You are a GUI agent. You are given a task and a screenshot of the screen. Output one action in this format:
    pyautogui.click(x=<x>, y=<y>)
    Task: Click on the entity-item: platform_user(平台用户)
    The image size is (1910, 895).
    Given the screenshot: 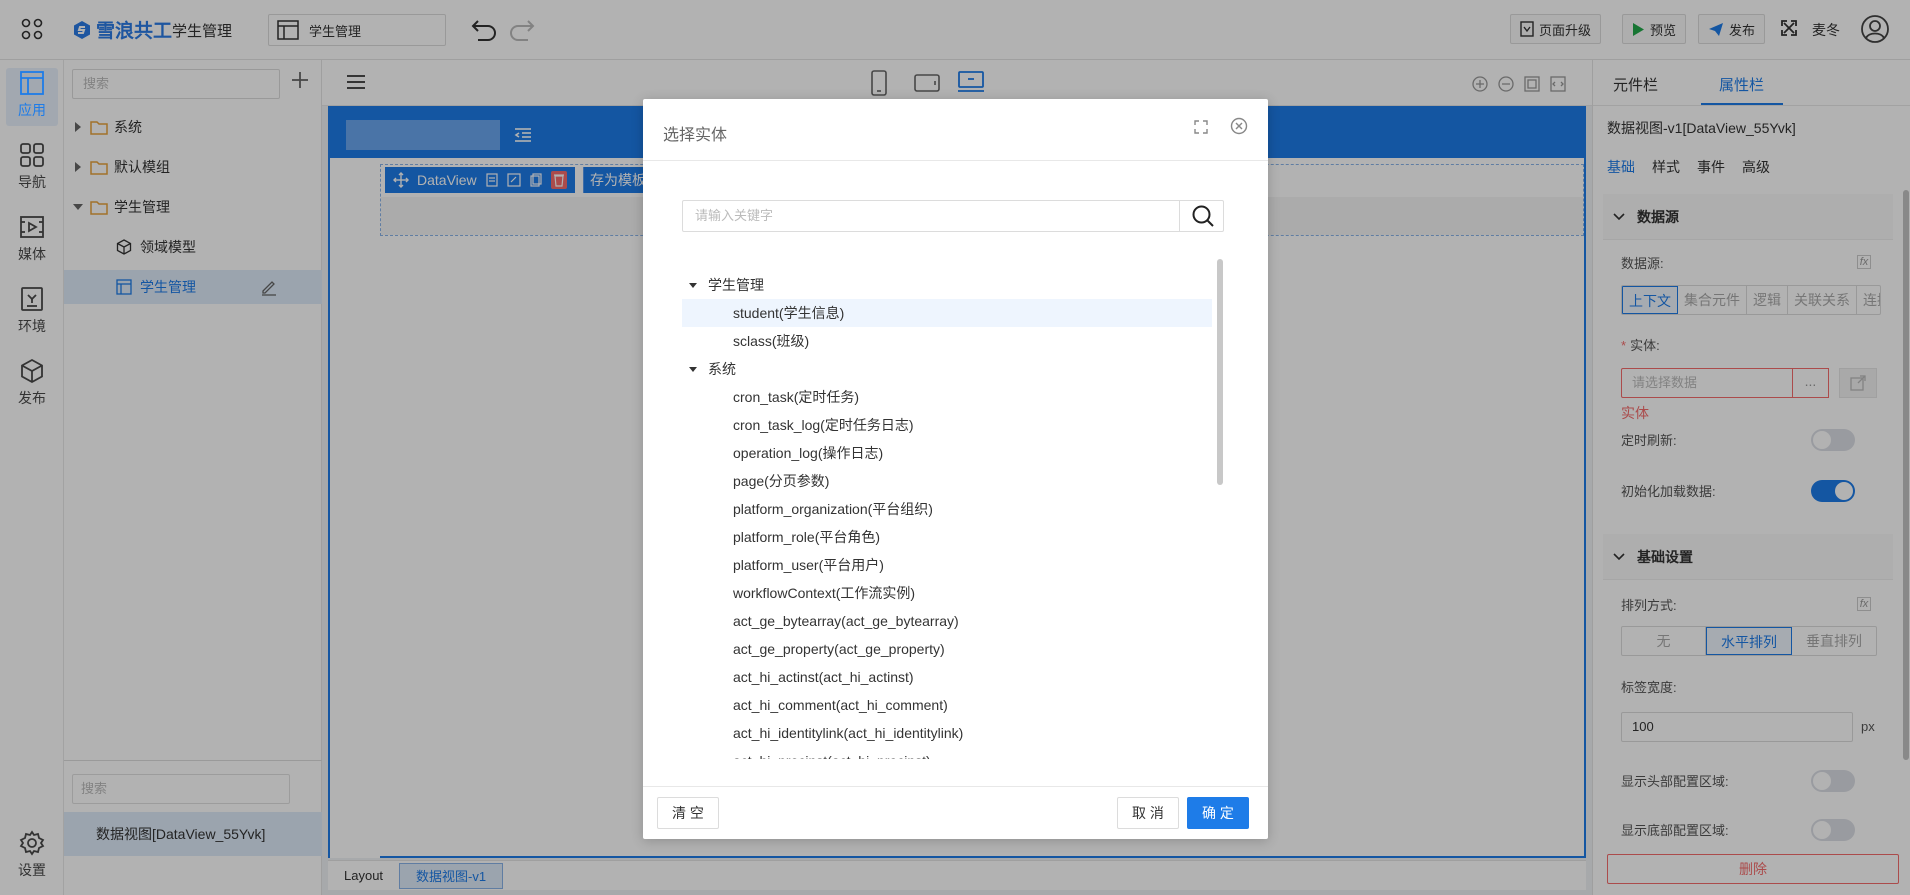 What is the action you would take?
    pyautogui.click(x=947, y=565)
    